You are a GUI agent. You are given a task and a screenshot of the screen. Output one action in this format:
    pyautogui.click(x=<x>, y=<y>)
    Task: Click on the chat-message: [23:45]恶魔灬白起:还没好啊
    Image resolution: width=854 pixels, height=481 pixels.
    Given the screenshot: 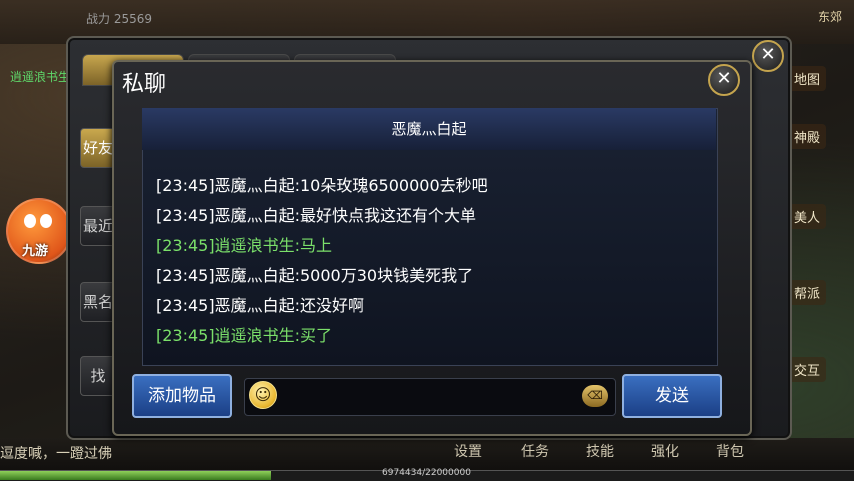 What is the action you would take?
    pyautogui.click(x=260, y=304)
    